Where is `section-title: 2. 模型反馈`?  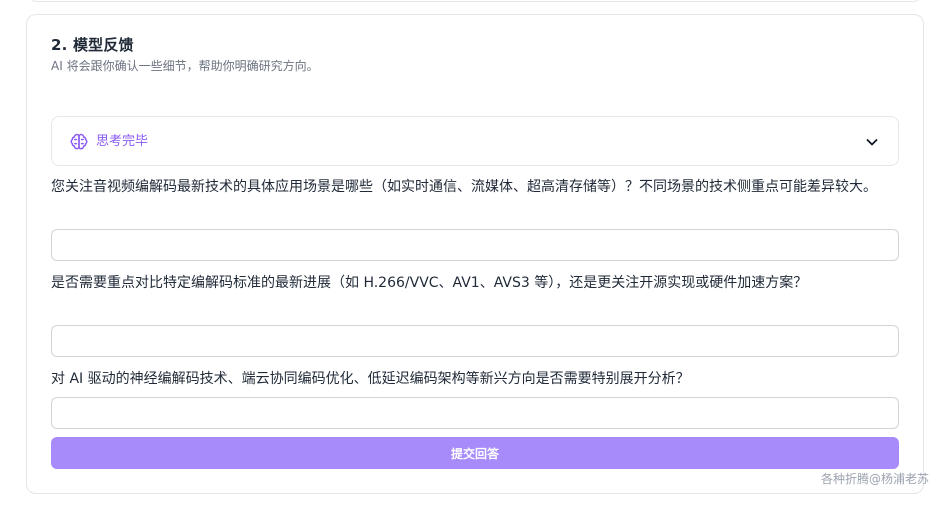
section-title: 2. 模型反馈 is located at coordinates (92, 45).